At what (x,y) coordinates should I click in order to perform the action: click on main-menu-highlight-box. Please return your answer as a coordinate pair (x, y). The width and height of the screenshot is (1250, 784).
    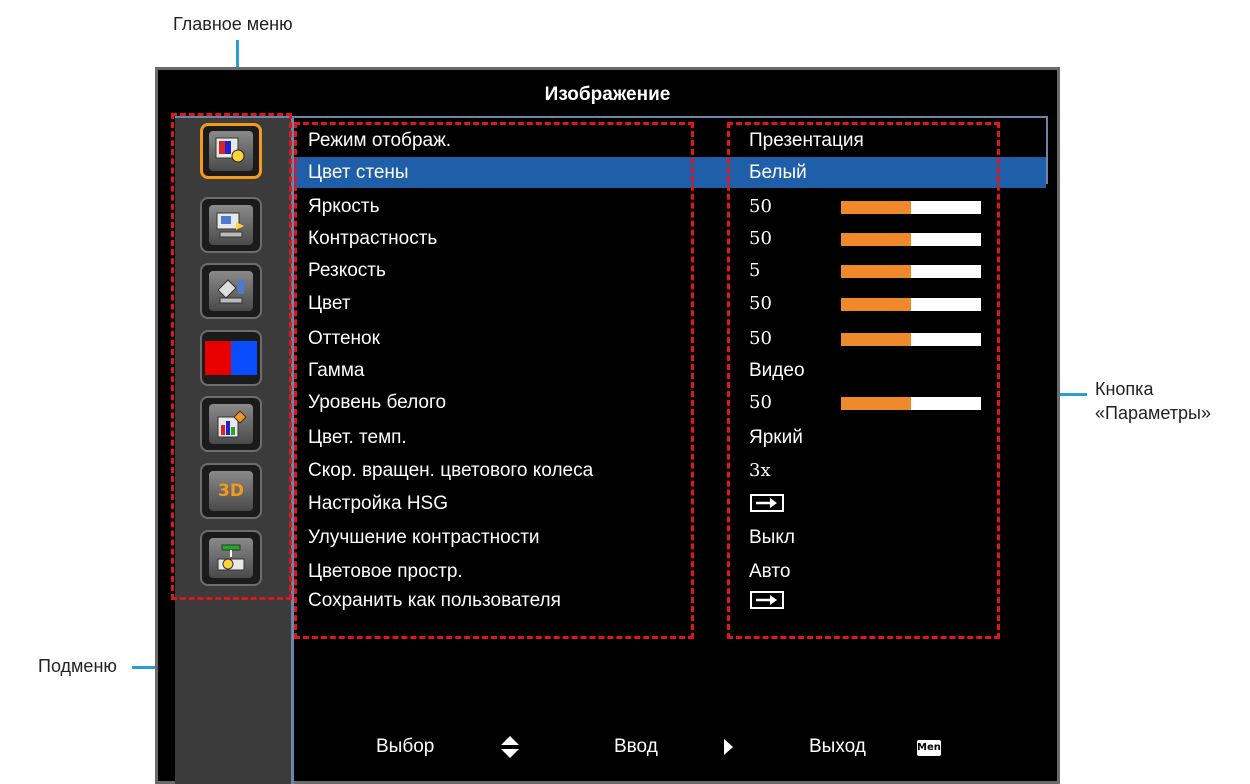
    Looking at the image, I should click on (231, 356).